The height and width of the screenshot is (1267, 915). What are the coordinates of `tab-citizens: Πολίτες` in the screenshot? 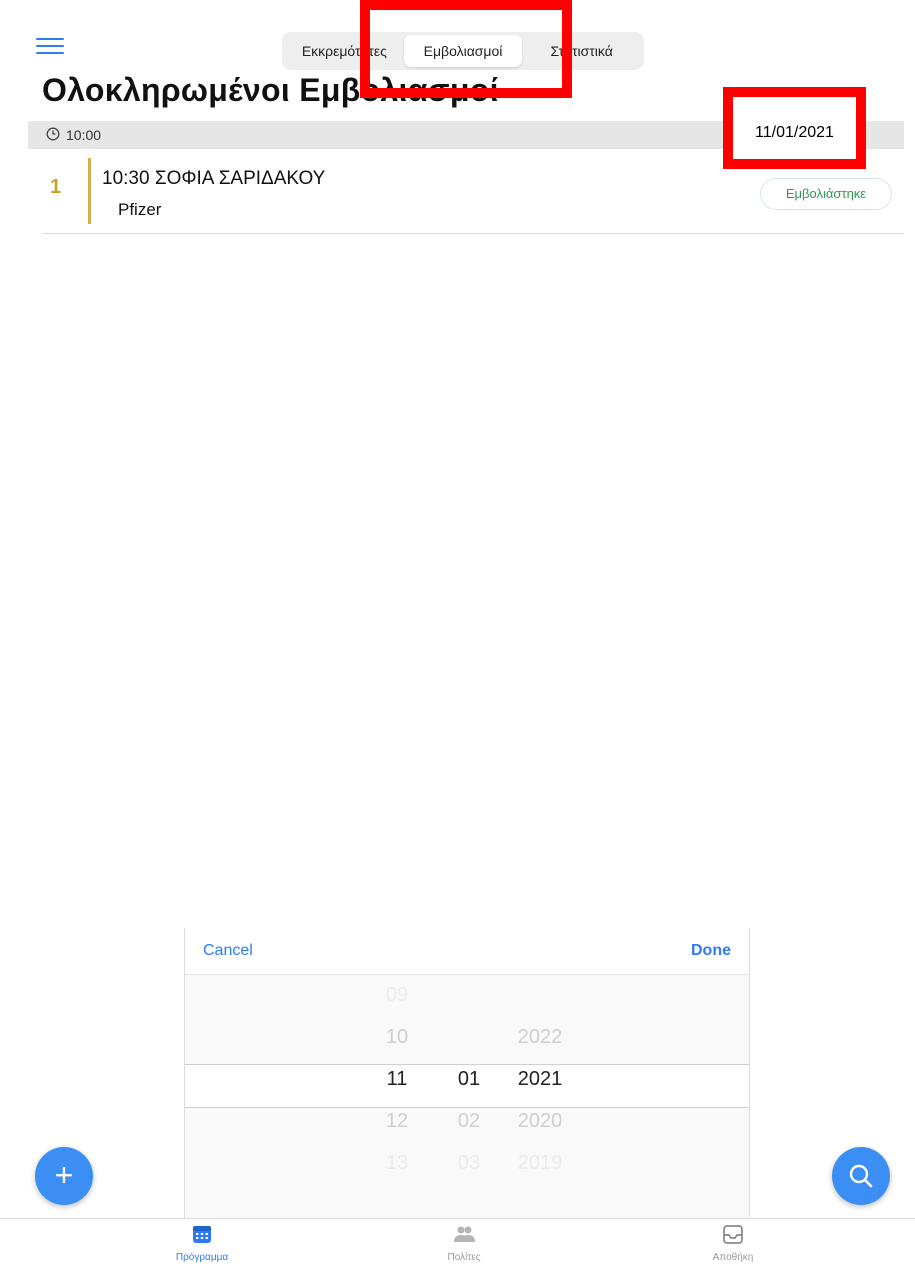 It's located at (464, 1243).